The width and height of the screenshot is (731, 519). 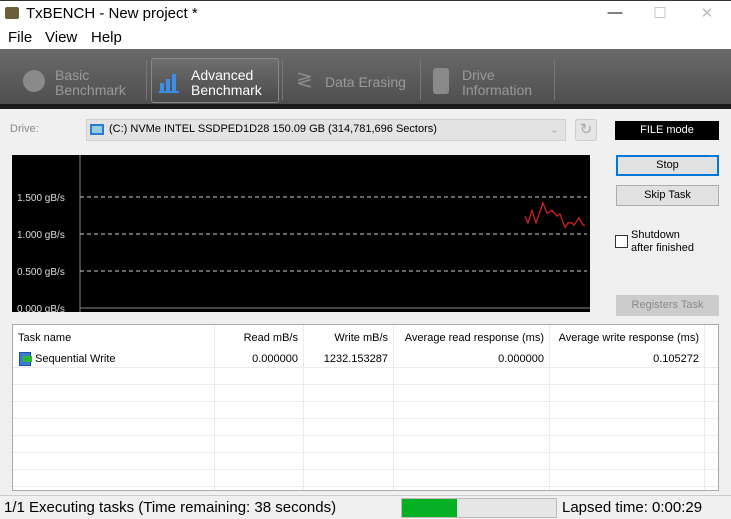 What do you see at coordinates (41, 198) in the screenshot?
I see `y-tick-label: 1.500 gB/s` at bounding box center [41, 198].